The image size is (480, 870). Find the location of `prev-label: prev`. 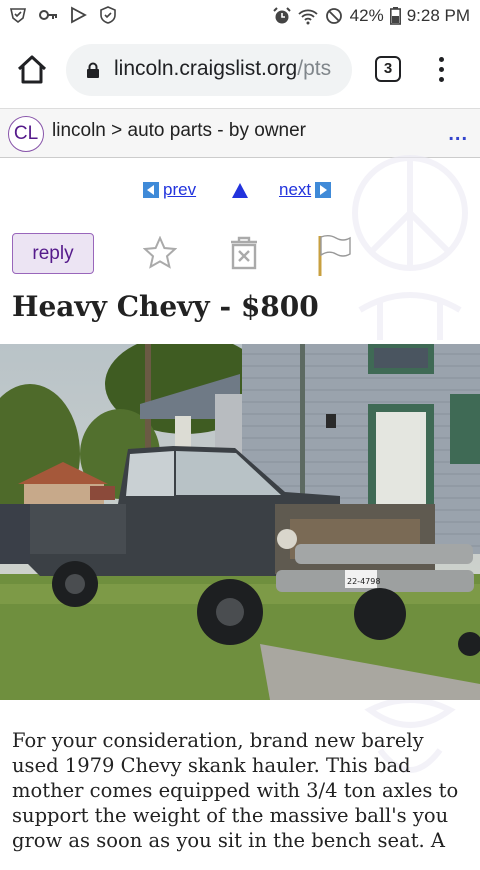

prev-label: prev is located at coordinates (180, 189).